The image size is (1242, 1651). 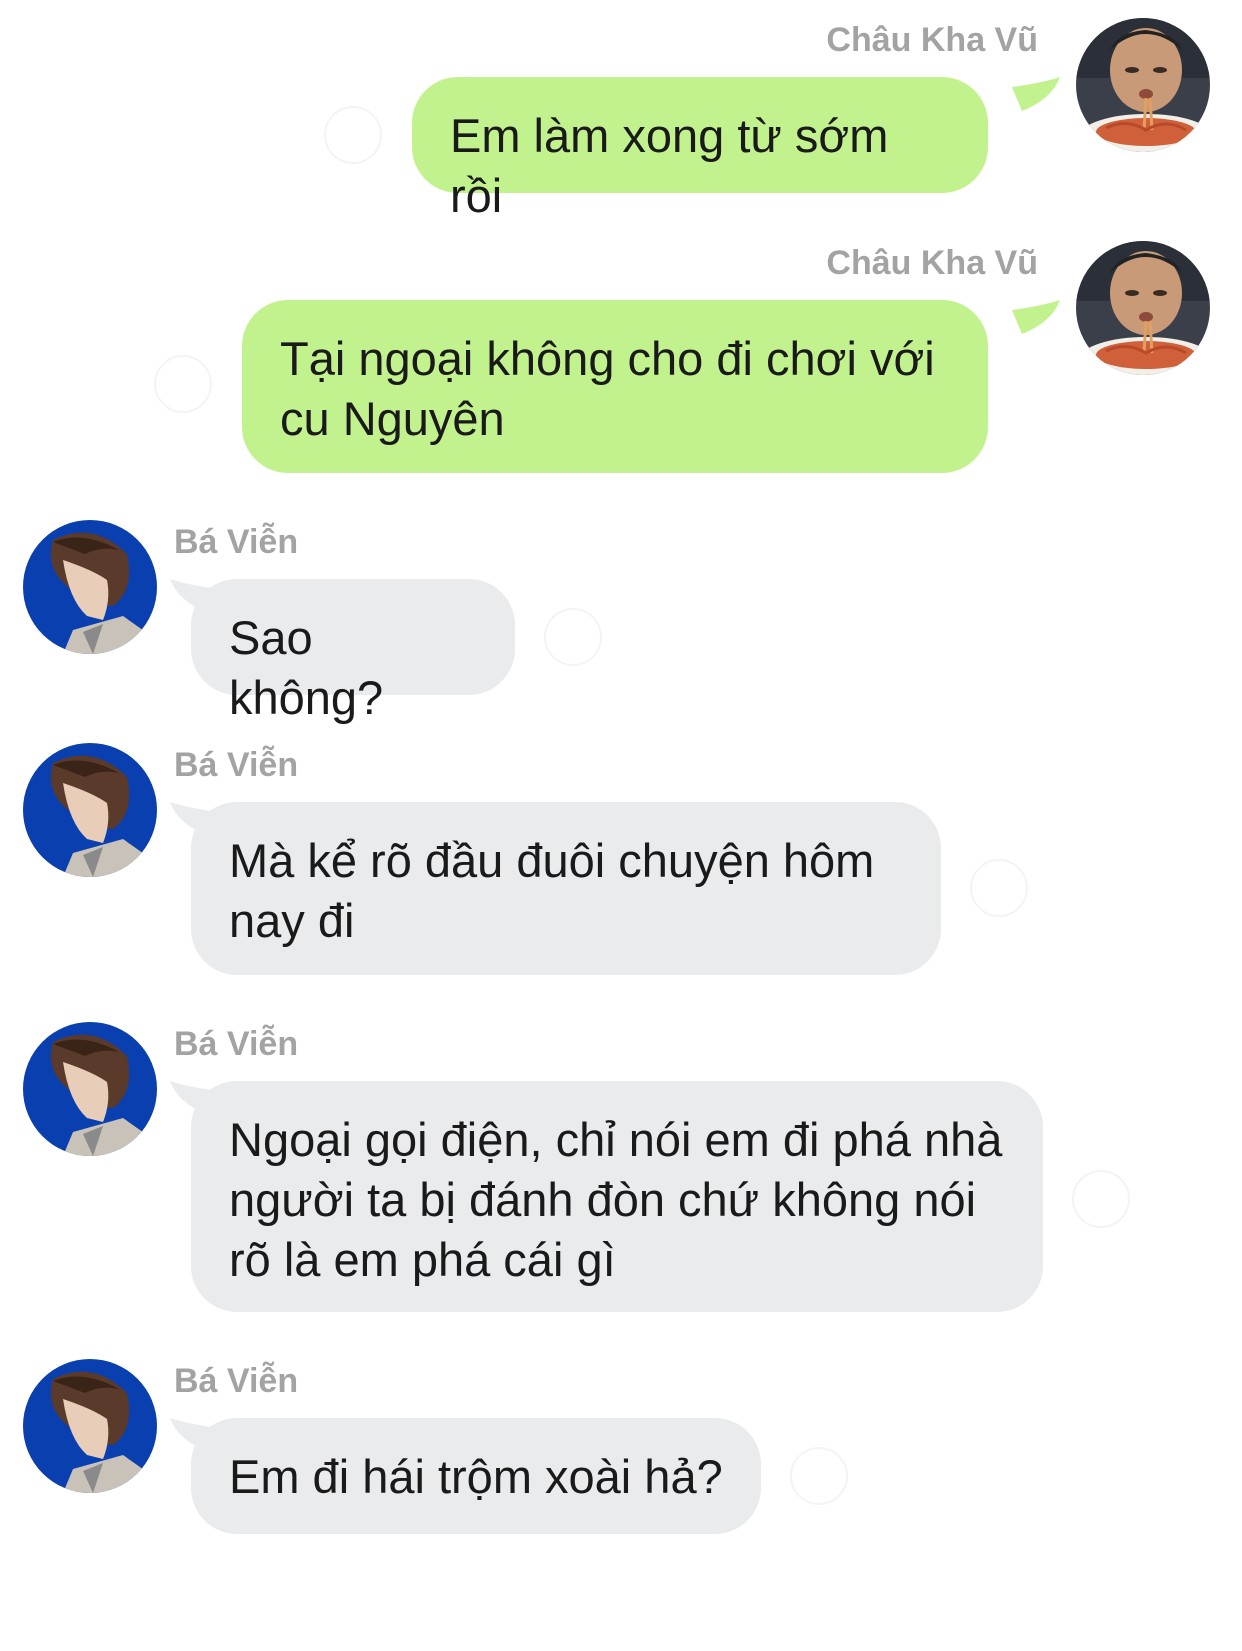 I want to click on message-bubble: Em làm xong từ sớm rồi, so click(x=700, y=149).